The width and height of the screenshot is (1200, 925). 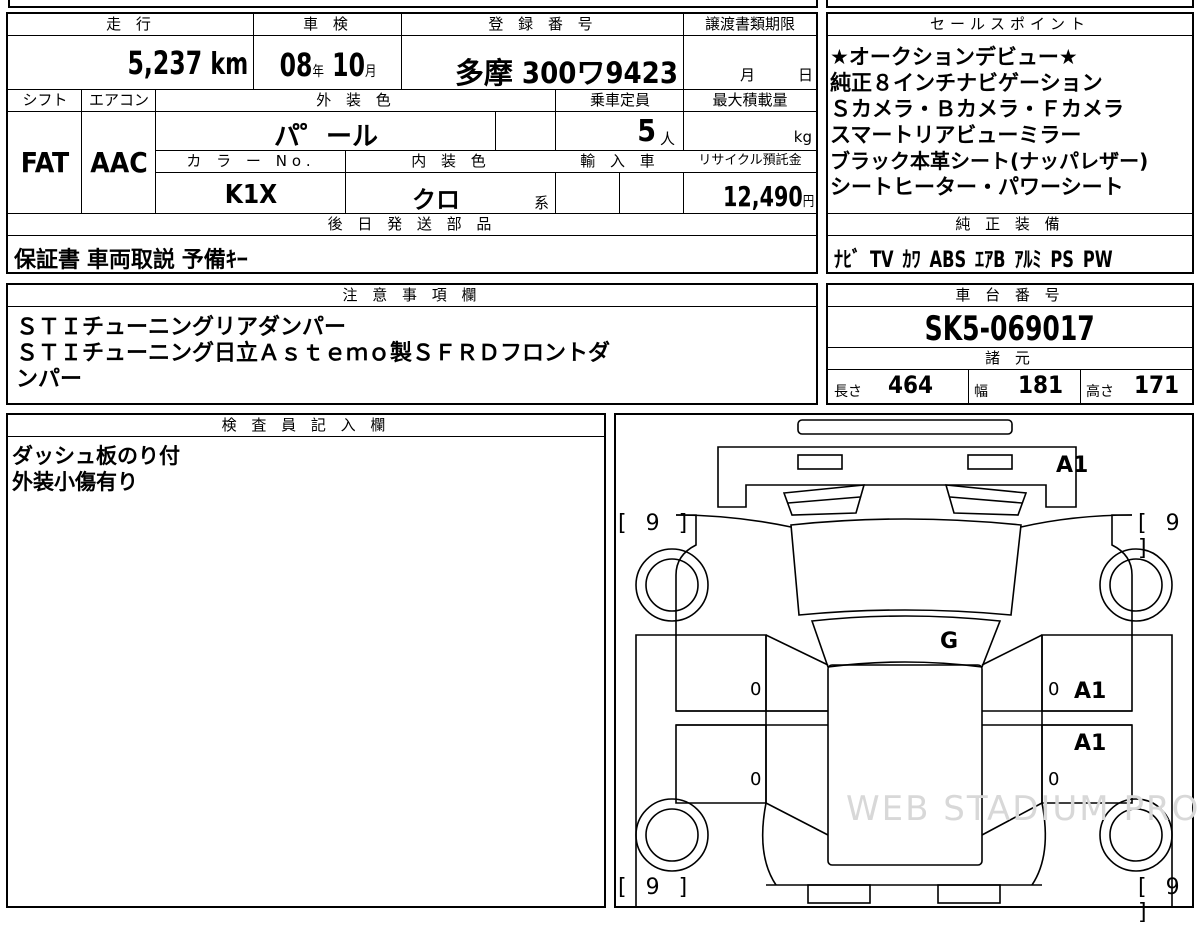 What do you see at coordinates (820, 462) in the screenshot?
I see `front-lamp-left` at bounding box center [820, 462].